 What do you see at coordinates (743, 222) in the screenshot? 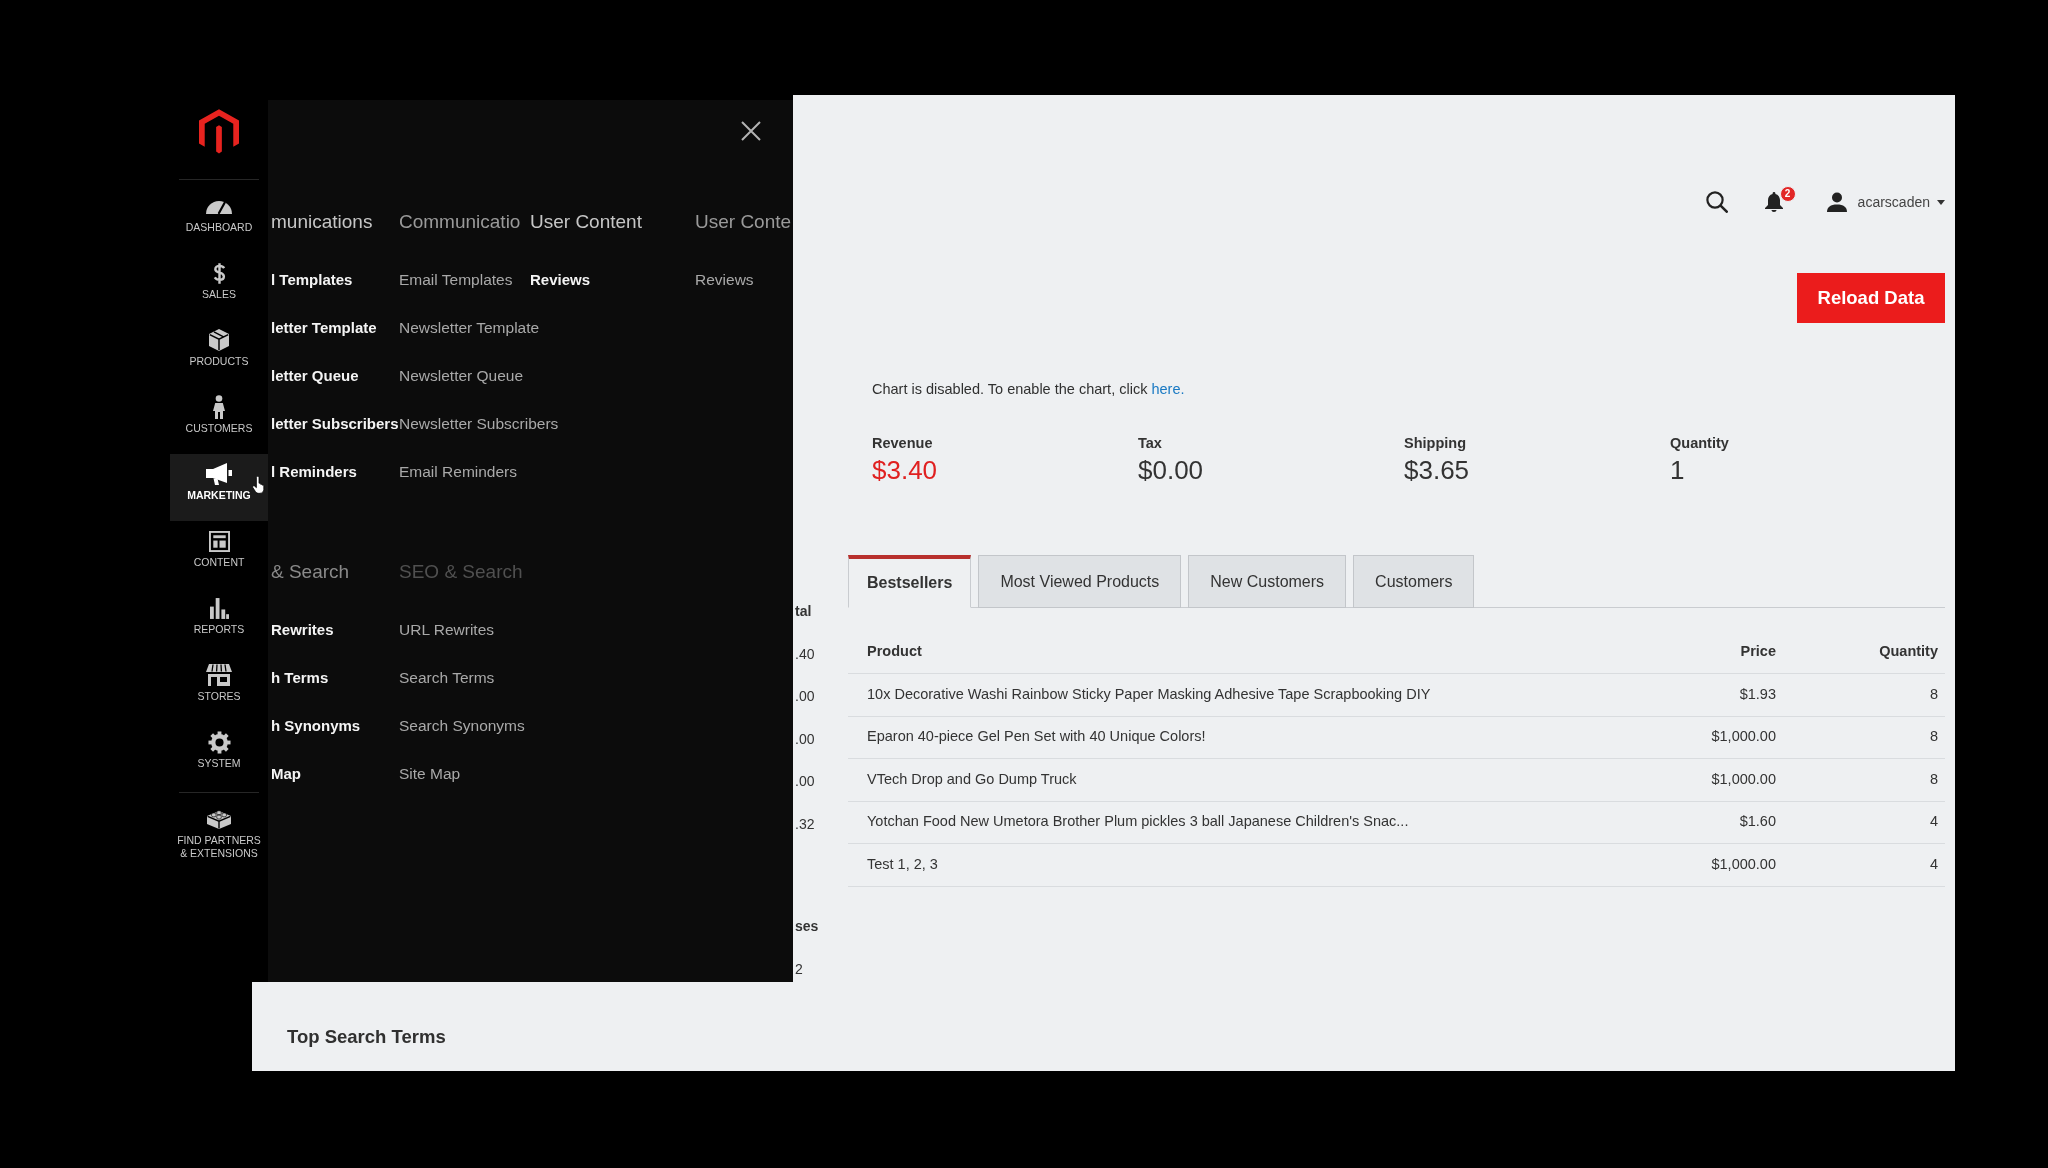
I see `menu-heading: User Conte` at bounding box center [743, 222].